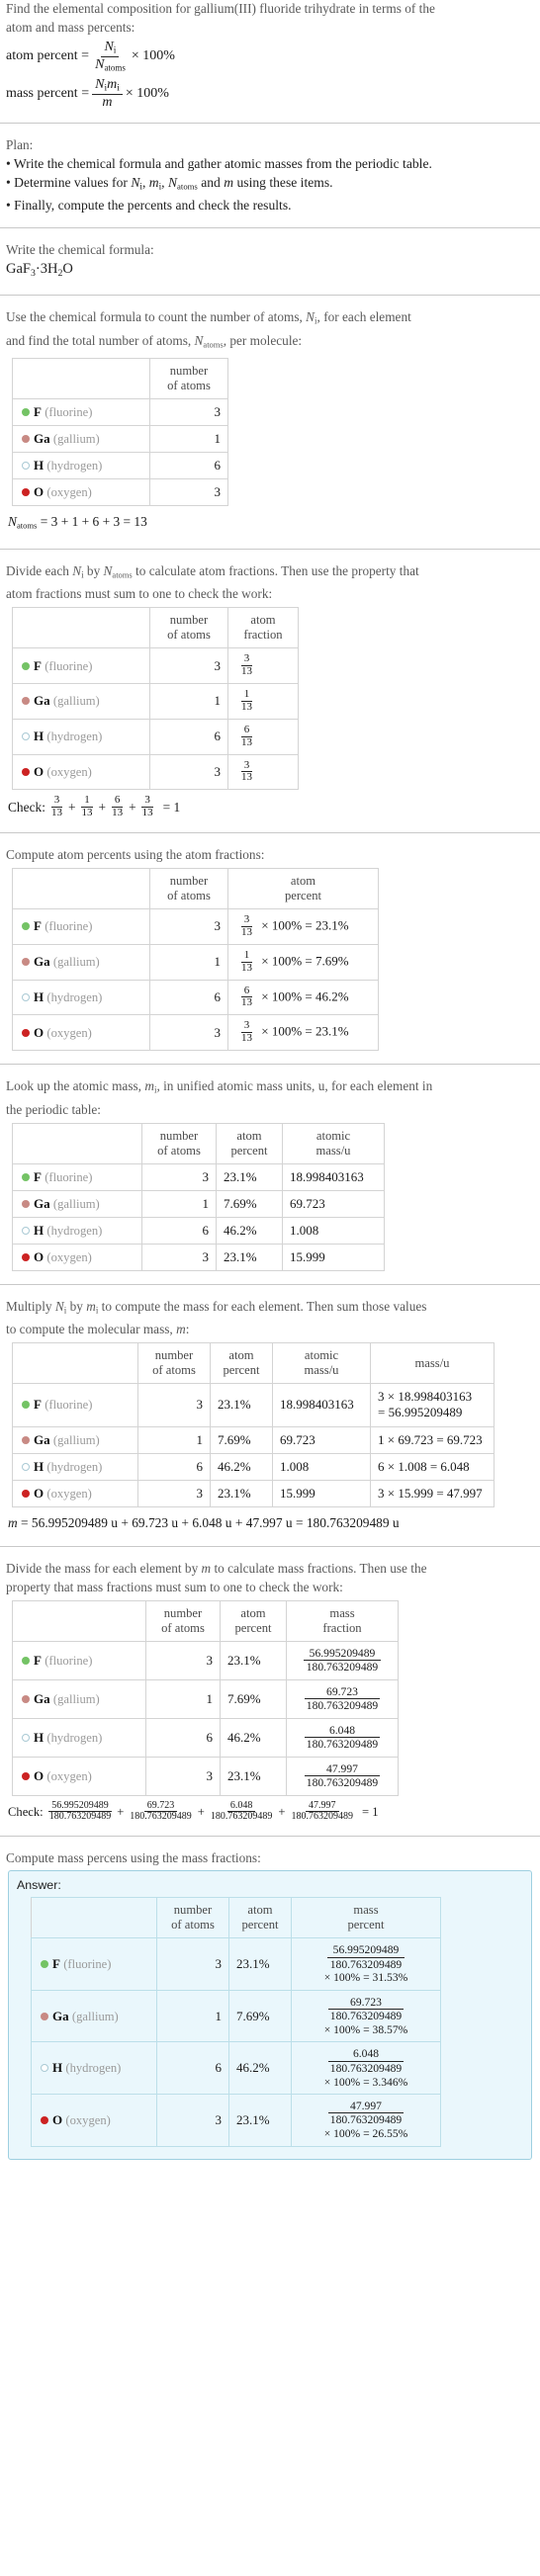 This screenshot has height=2576, width=540. What do you see at coordinates (333, 1203) in the screenshot?
I see `atomic-mass-value: 69.723` at bounding box center [333, 1203].